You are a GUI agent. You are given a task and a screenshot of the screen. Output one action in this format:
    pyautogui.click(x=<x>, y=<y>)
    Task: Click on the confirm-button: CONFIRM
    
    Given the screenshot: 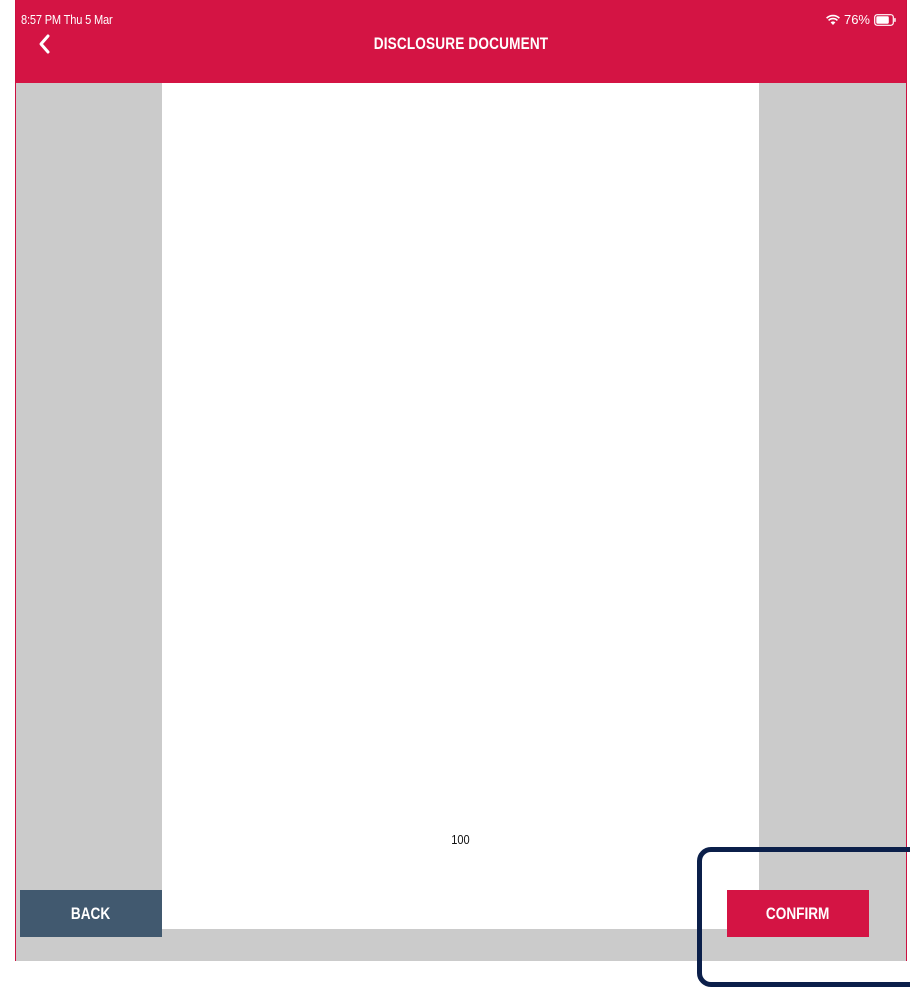 What is the action you would take?
    pyautogui.click(x=798, y=913)
    